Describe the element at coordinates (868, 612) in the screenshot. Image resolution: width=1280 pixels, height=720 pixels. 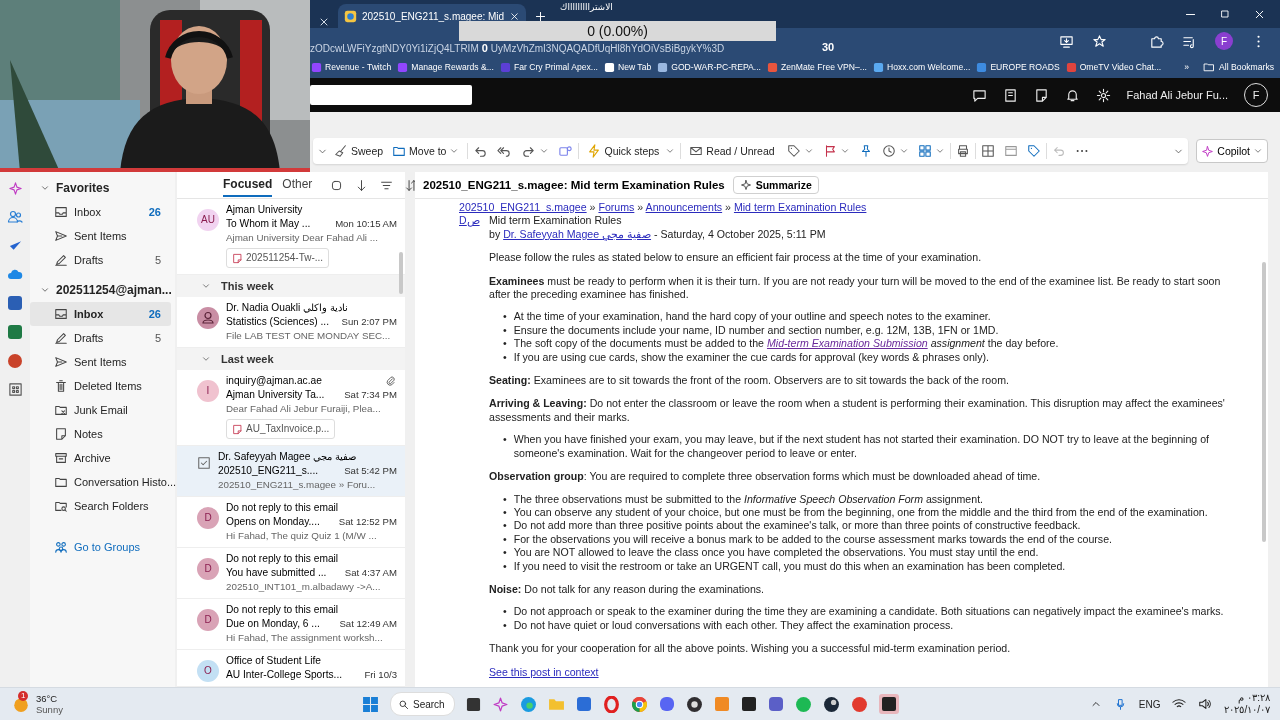
I see `list-item: Do not approach or speak to the examiner during the time they are examining a candidate. Both situations can negatively impact the examinee's marks.` at that location.